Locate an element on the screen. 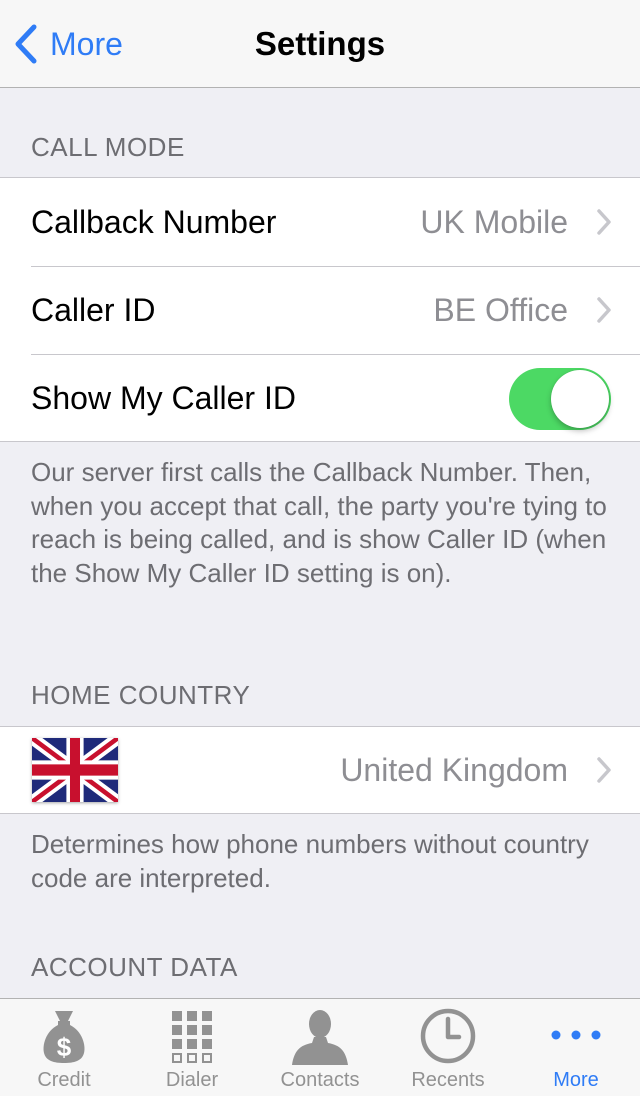 The height and width of the screenshot is (1096, 640). show-caller-id-label: Show My Caller ID is located at coordinates (163, 397).